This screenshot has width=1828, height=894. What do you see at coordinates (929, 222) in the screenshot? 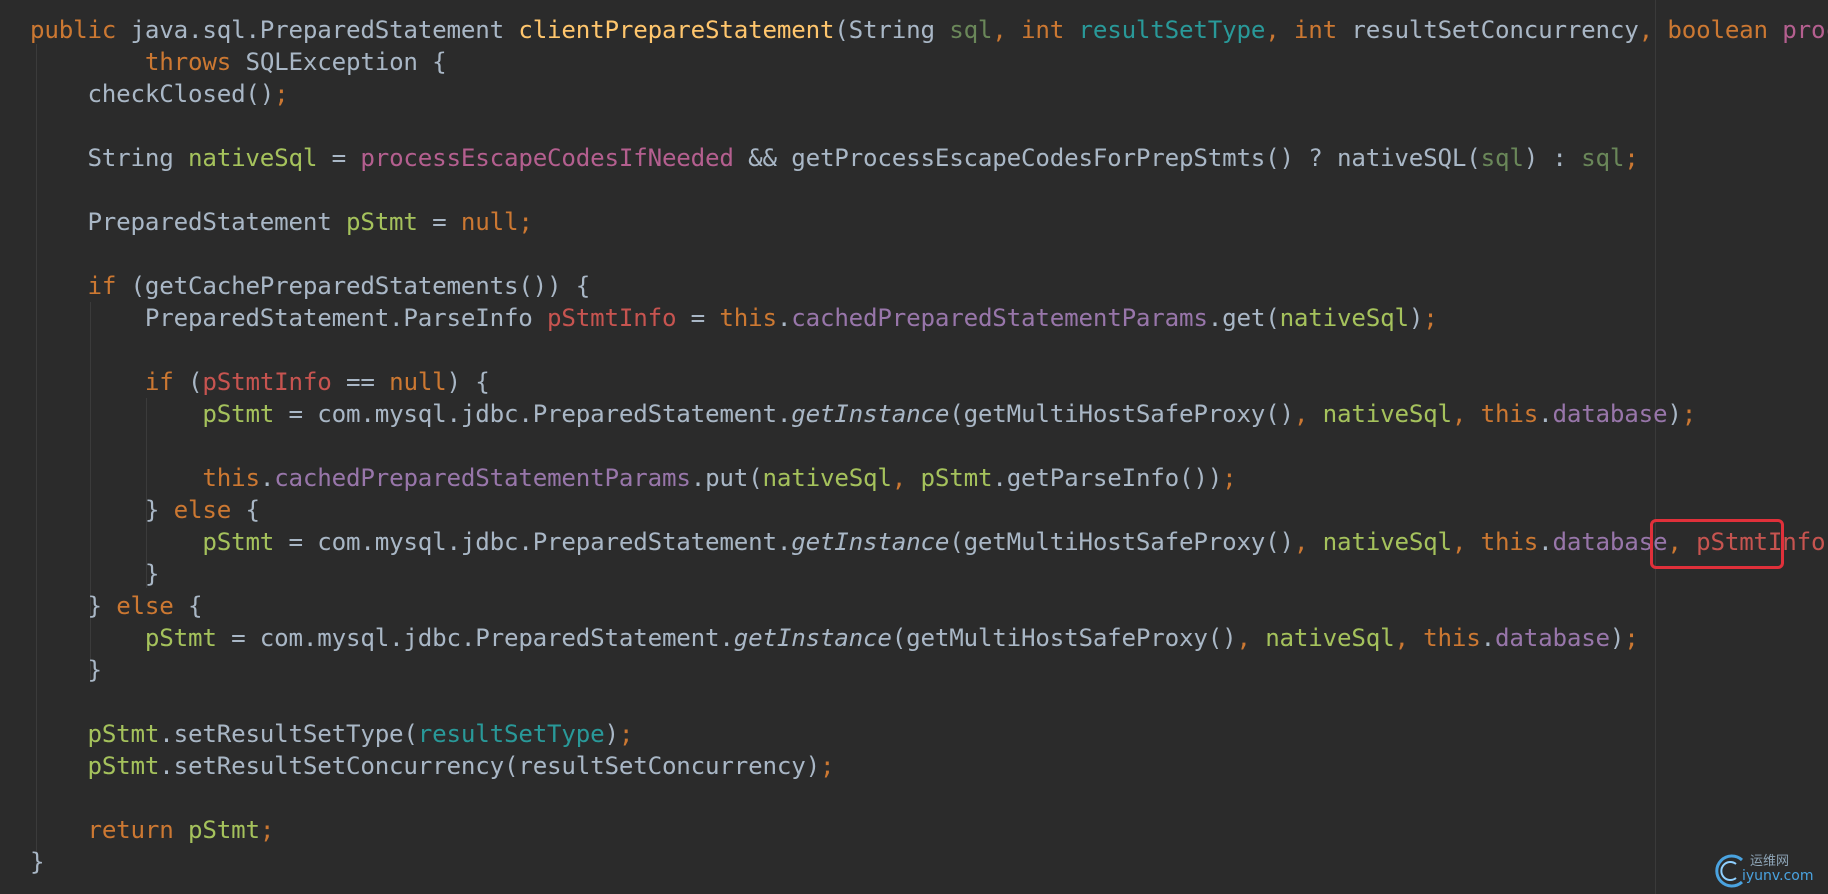
I see `code-line: PreparedStatement pStmt = null;` at bounding box center [929, 222].